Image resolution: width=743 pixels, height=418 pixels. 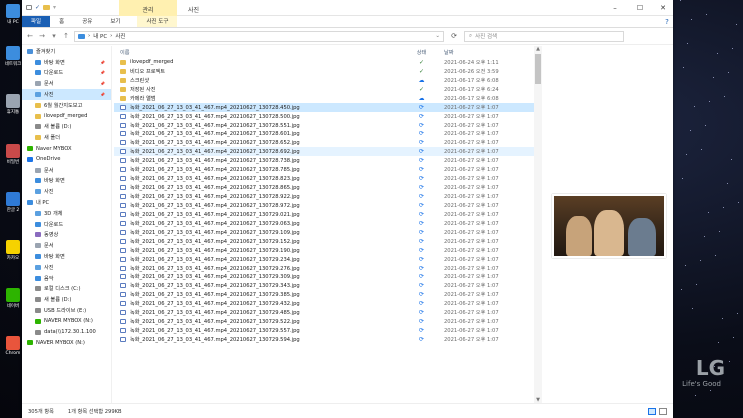 I want to click on scroll-up-icon: ▲, so click(x=538, y=49).